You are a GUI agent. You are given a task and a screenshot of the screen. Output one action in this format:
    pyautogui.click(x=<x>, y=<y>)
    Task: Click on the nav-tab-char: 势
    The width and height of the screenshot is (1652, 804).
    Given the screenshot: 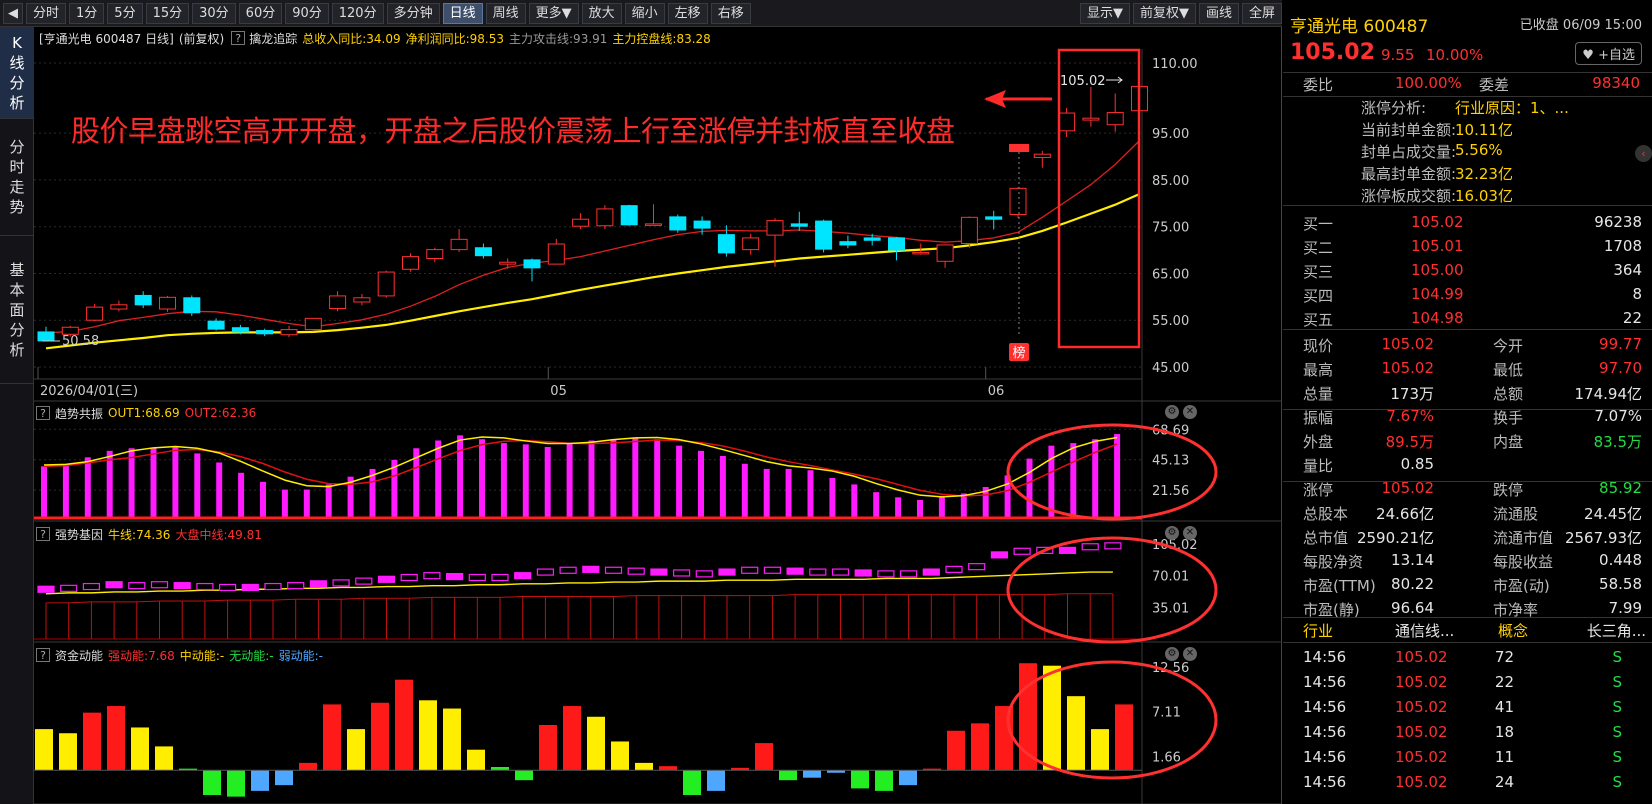 What is the action you would take?
    pyautogui.click(x=17, y=207)
    